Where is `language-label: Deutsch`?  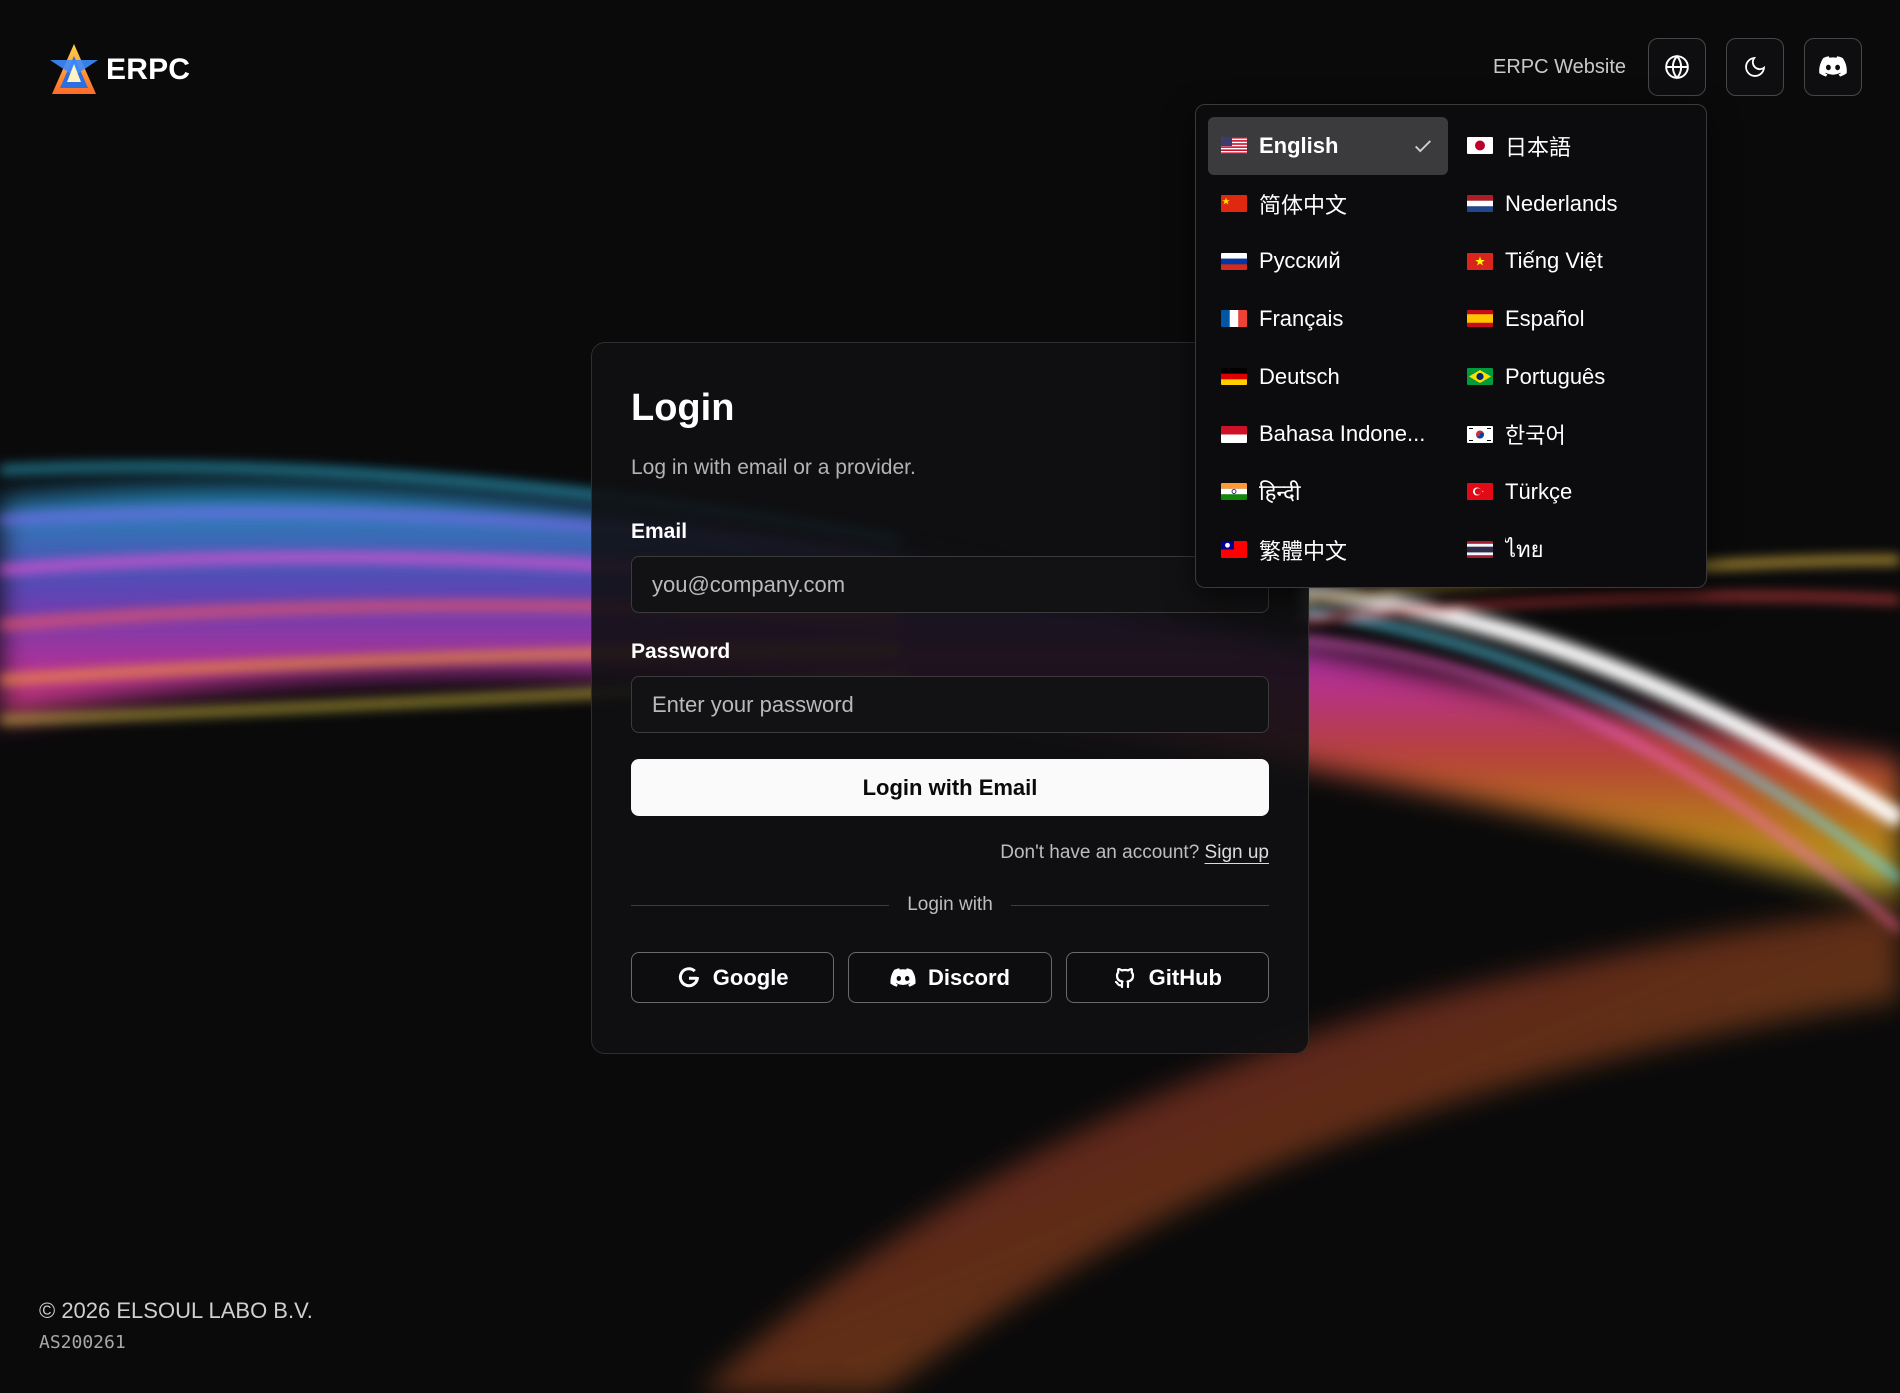
language-label: Deutsch is located at coordinates (1299, 376).